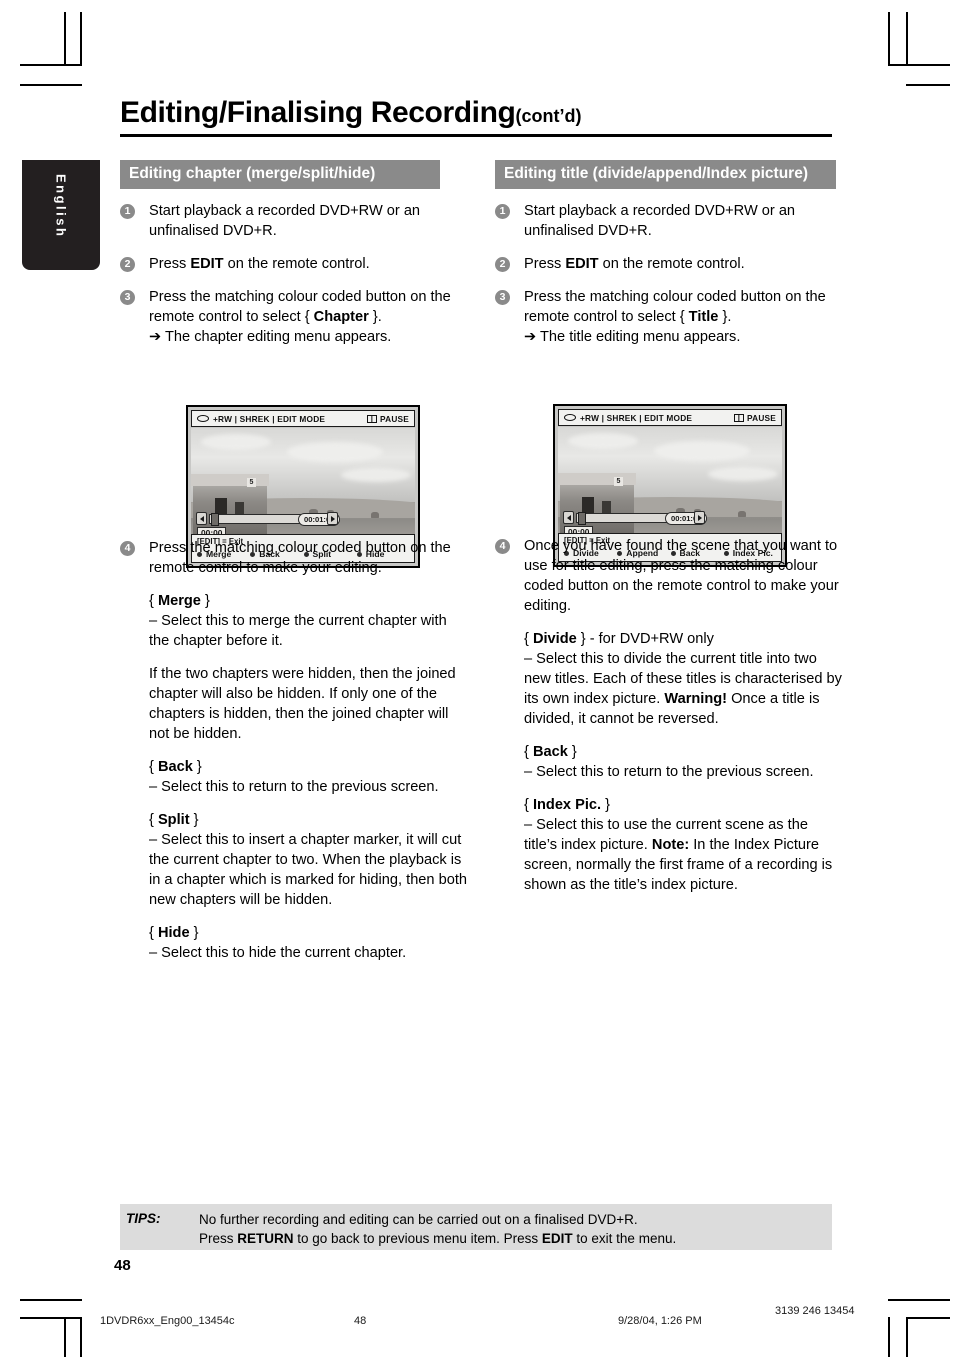 The height and width of the screenshot is (1365, 954). What do you see at coordinates (417, 1239) in the screenshot?
I see `tips-line2-mid: to go back to previous menu item. Press` at bounding box center [417, 1239].